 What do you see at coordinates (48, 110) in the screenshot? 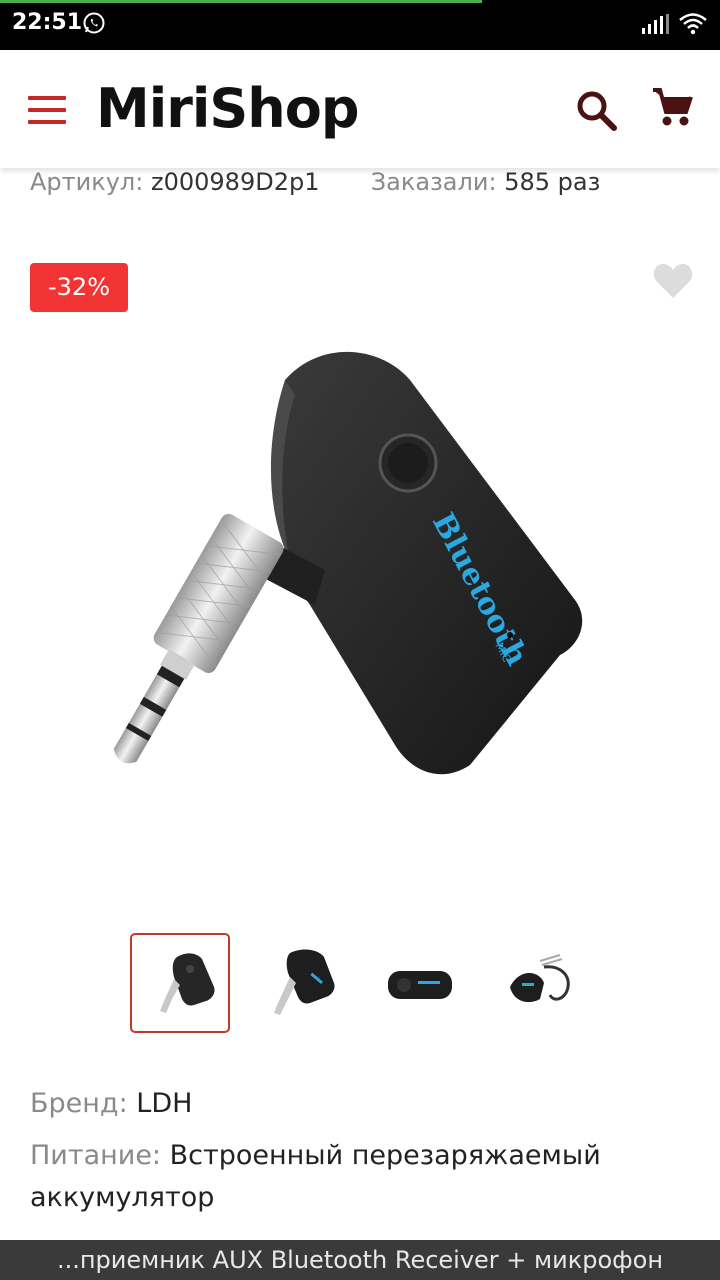
I see `menu-icon` at bounding box center [48, 110].